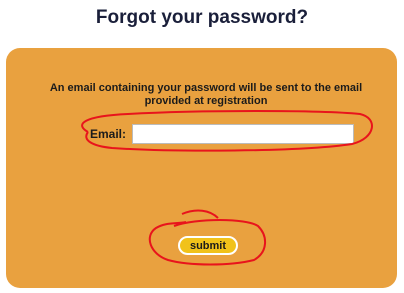 The image size is (404, 293). Describe the element at coordinates (208, 245) in the screenshot. I see `submit-button: submit` at that location.